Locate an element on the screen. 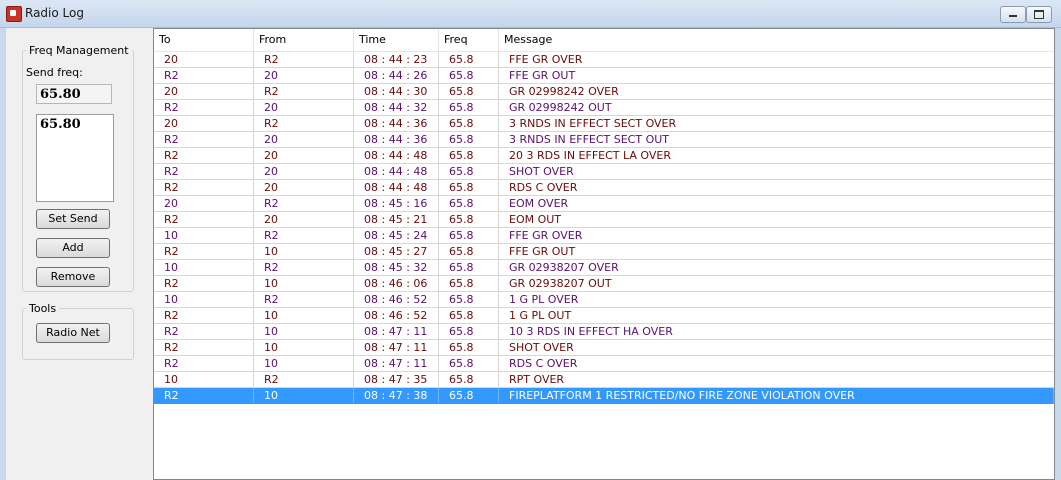 The image size is (1061, 480). cell-message: RPT OVER is located at coordinates (537, 379).